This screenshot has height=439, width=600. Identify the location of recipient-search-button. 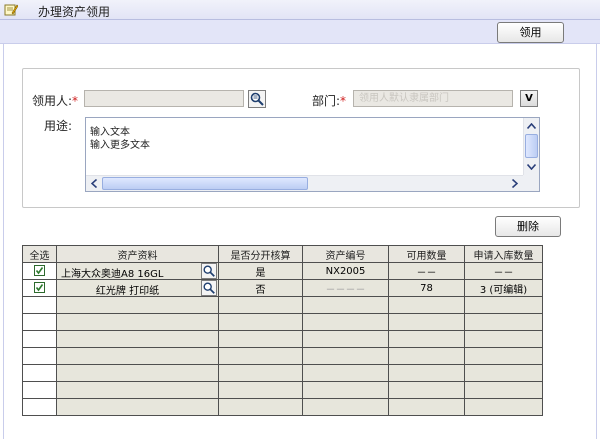
(257, 99).